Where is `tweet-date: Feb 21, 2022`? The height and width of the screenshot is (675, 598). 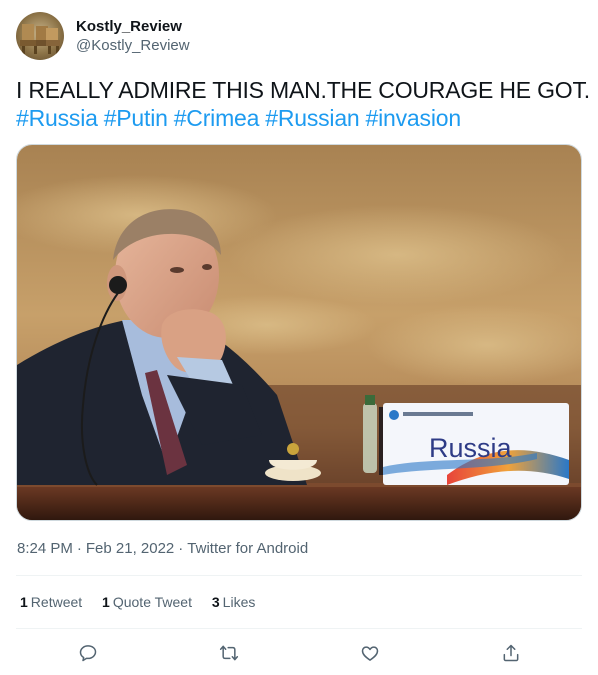
tweet-date: Feb 21, 2022 is located at coordinates (130, 548).